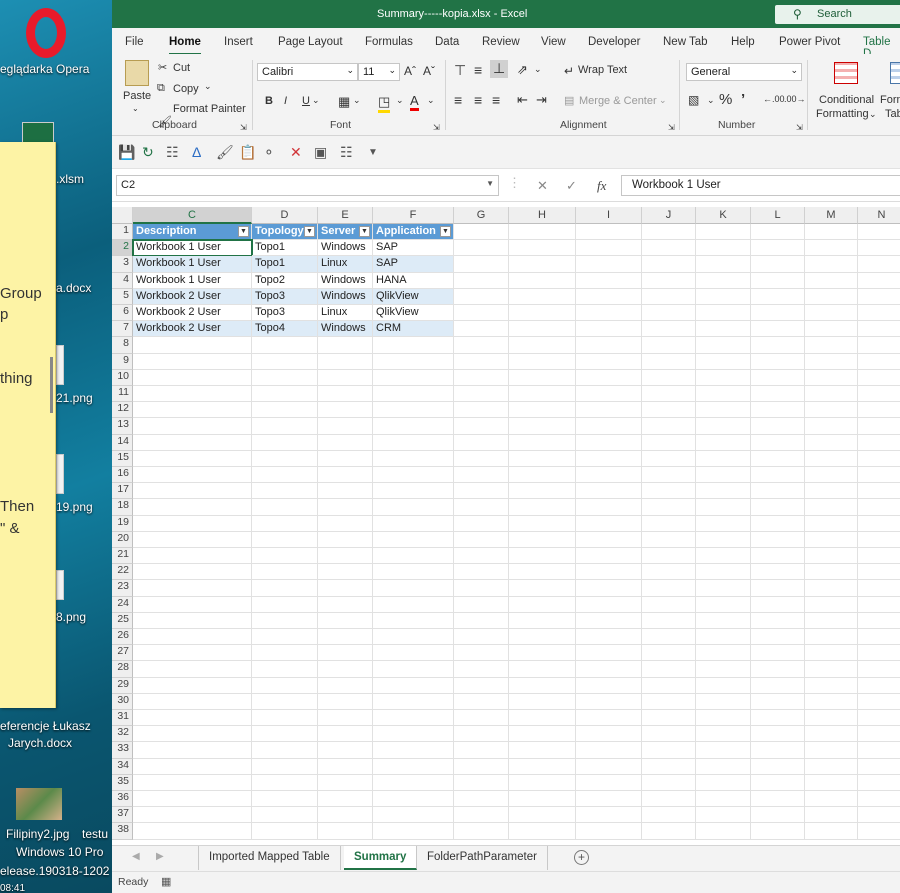 The width and height of the screenshot is (900, 893). I want to click on wrap-text-button: Wrap Text, so click(602, 70).